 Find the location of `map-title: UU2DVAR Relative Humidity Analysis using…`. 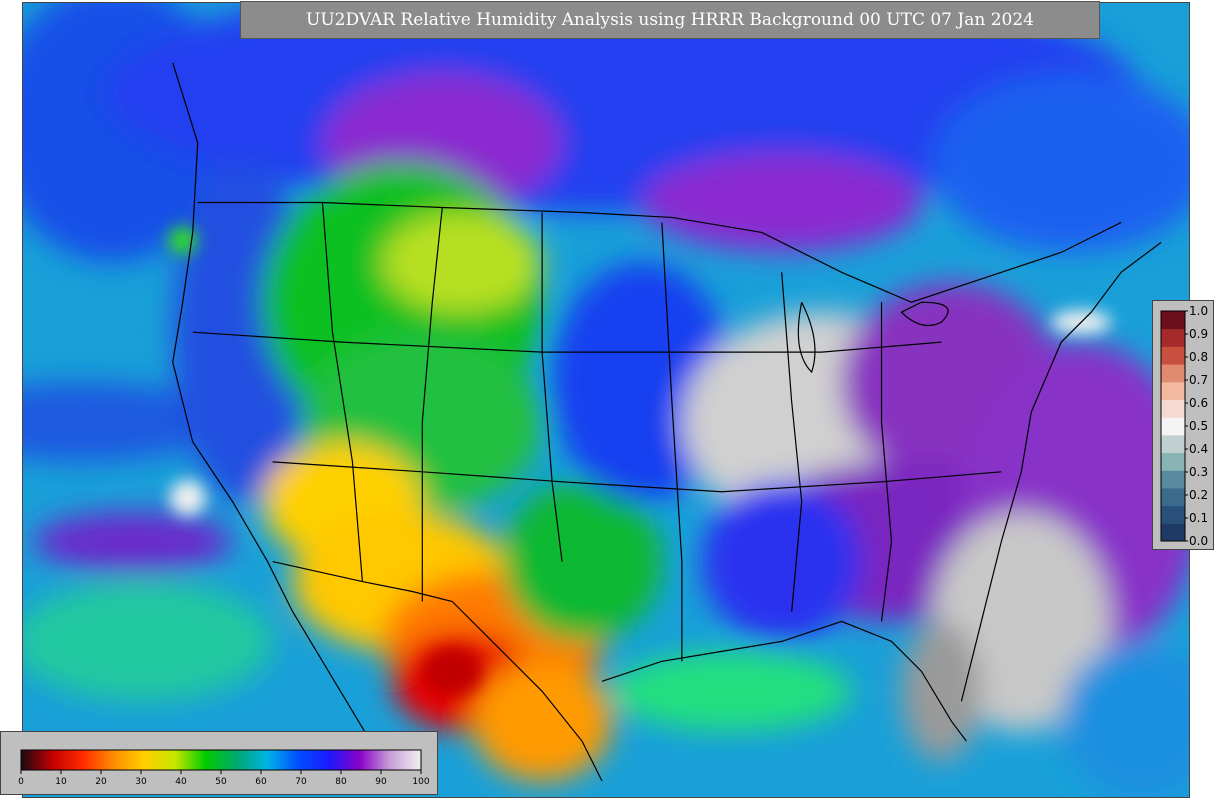

map-title: UU2DVAR Relative Humidity Analysis using… is located at coordinates (670, 20).